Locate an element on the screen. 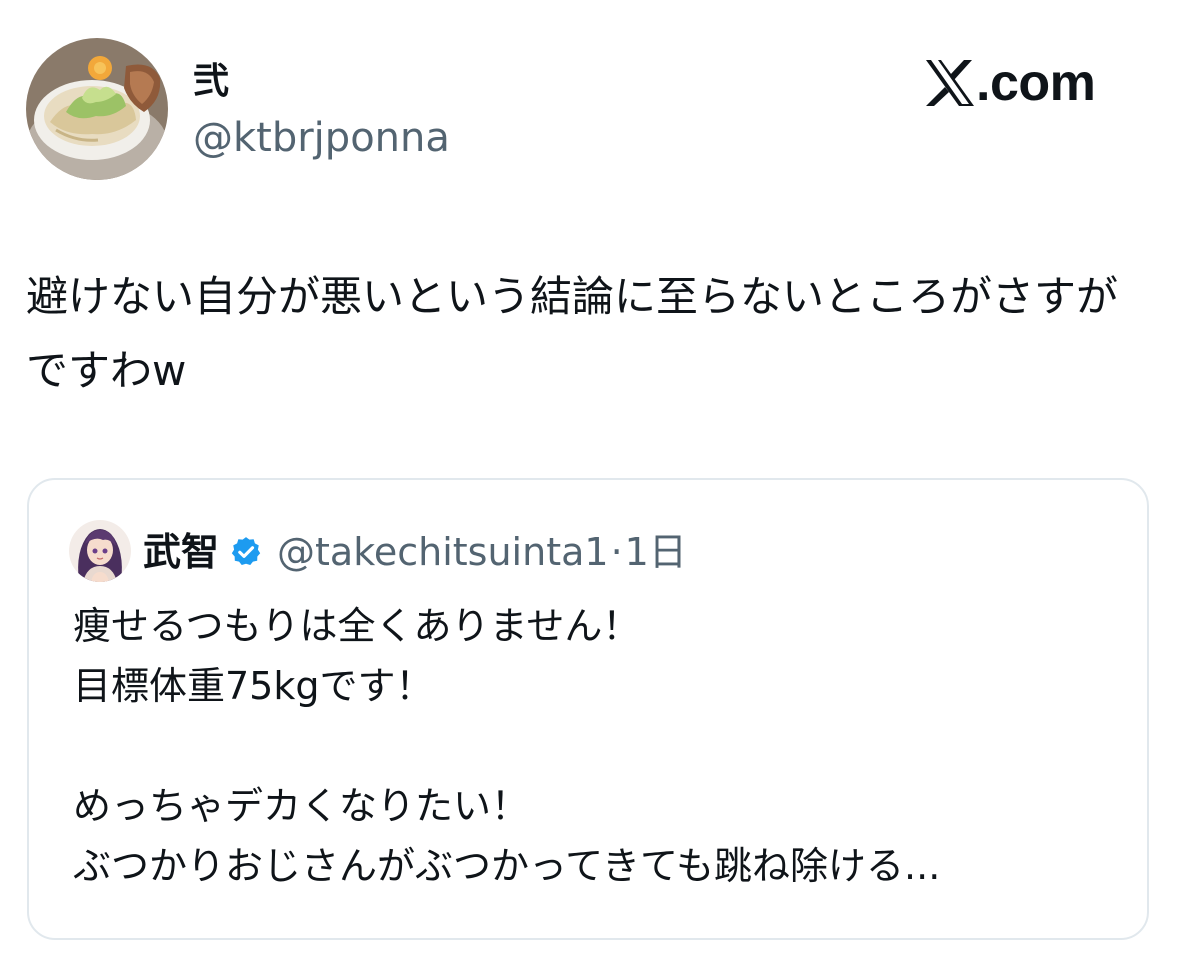 The width and height of the screenshot is (1179, 960). ramen-bowl-avatar-icon is located at coordinates (97, 109).